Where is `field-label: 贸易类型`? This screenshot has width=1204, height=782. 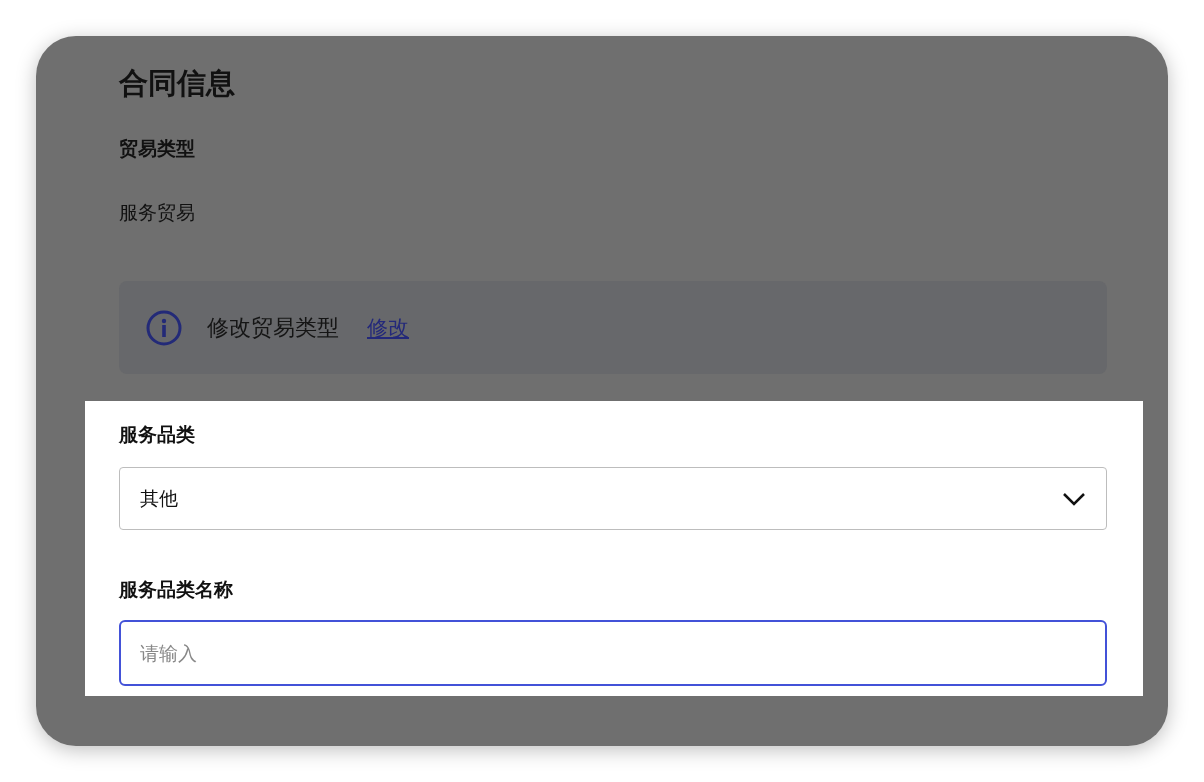
field-label: 贸易类型 is located at coordinates (157, 148).